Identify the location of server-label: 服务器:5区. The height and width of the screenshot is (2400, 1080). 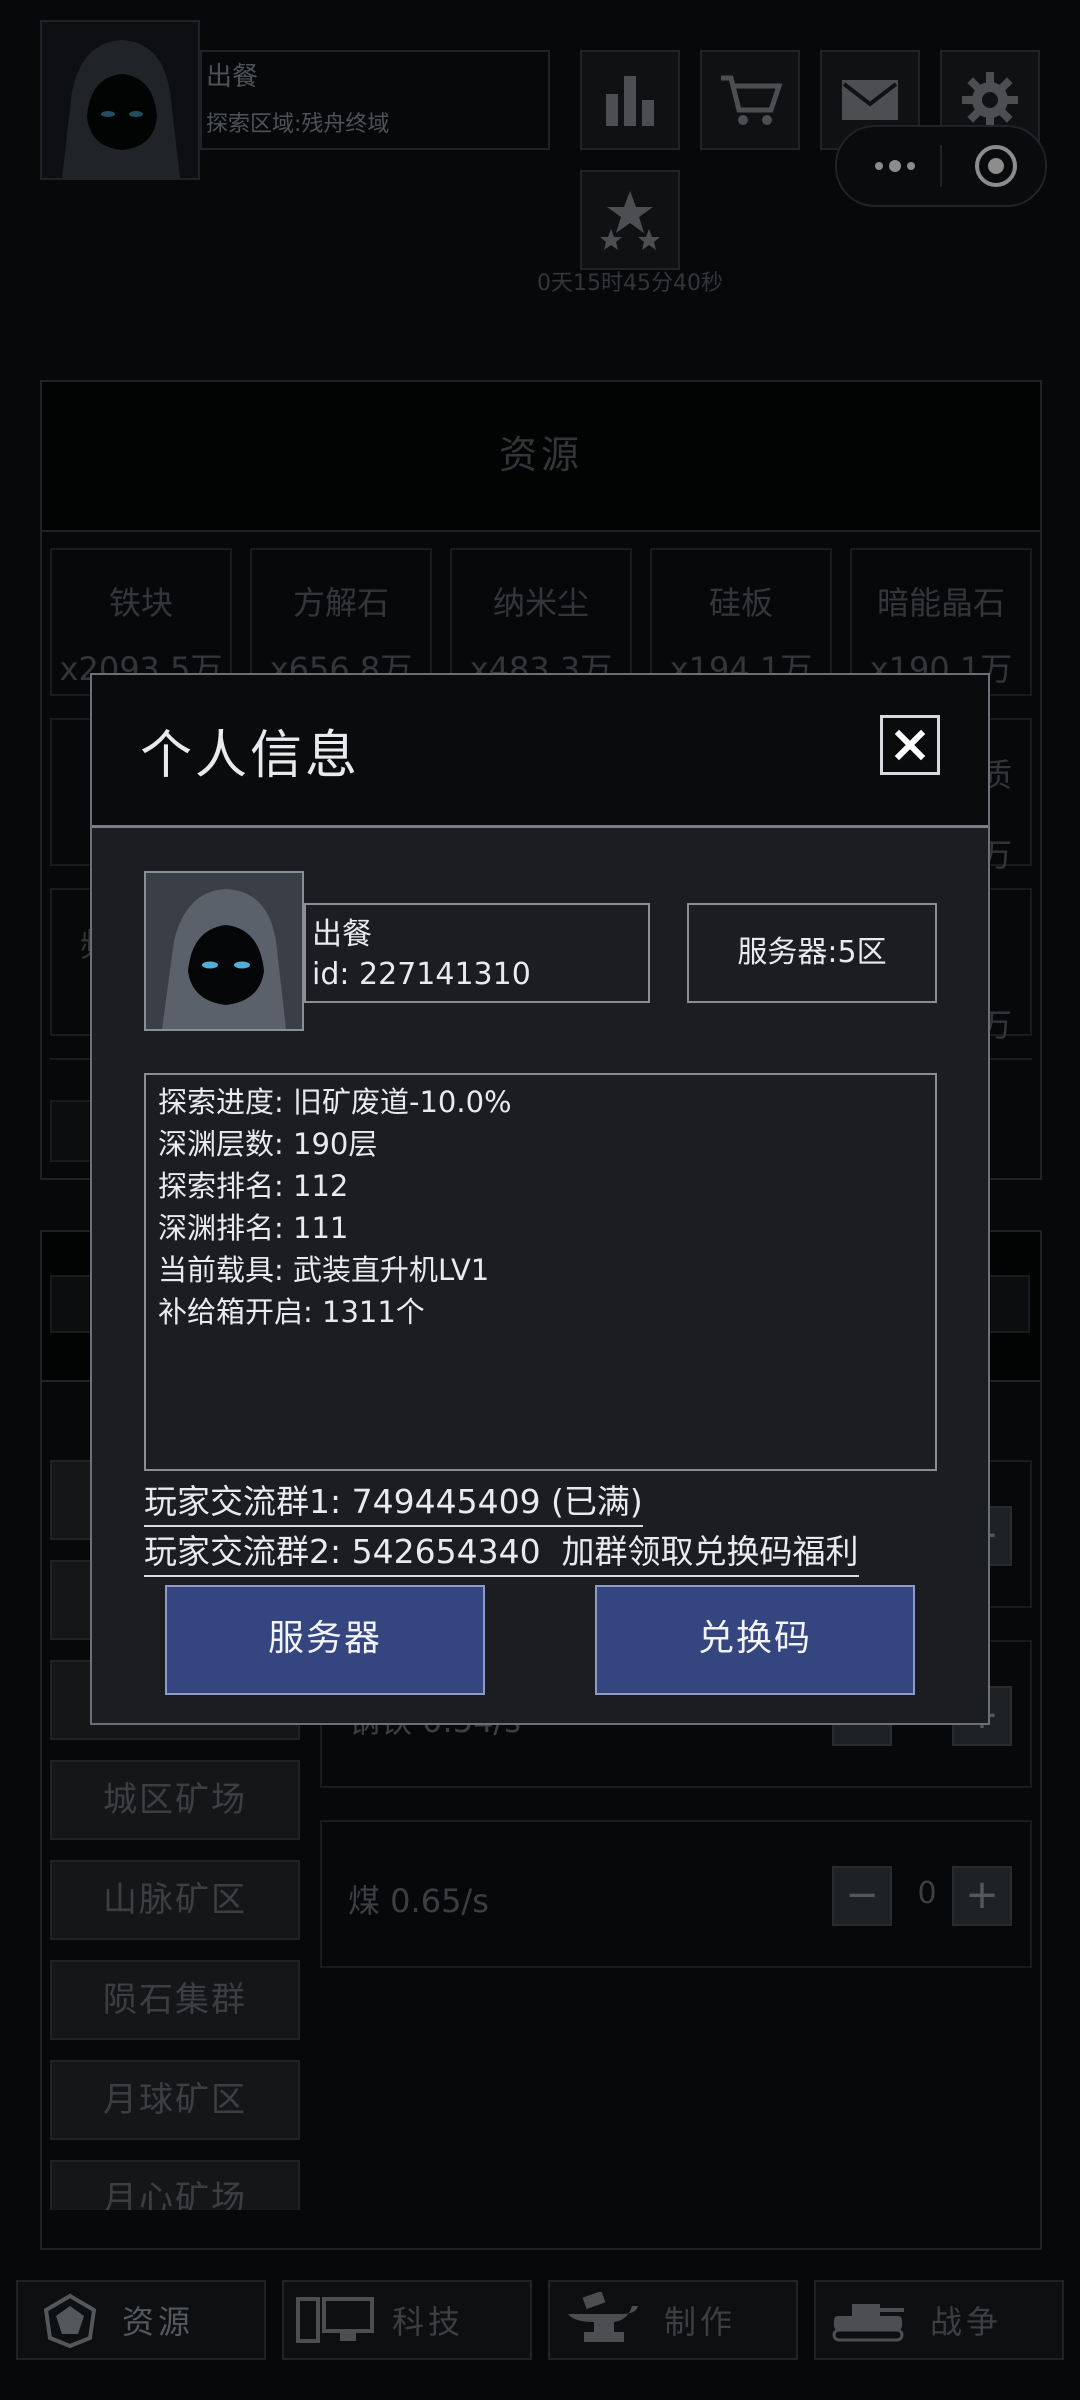
(812, 953).